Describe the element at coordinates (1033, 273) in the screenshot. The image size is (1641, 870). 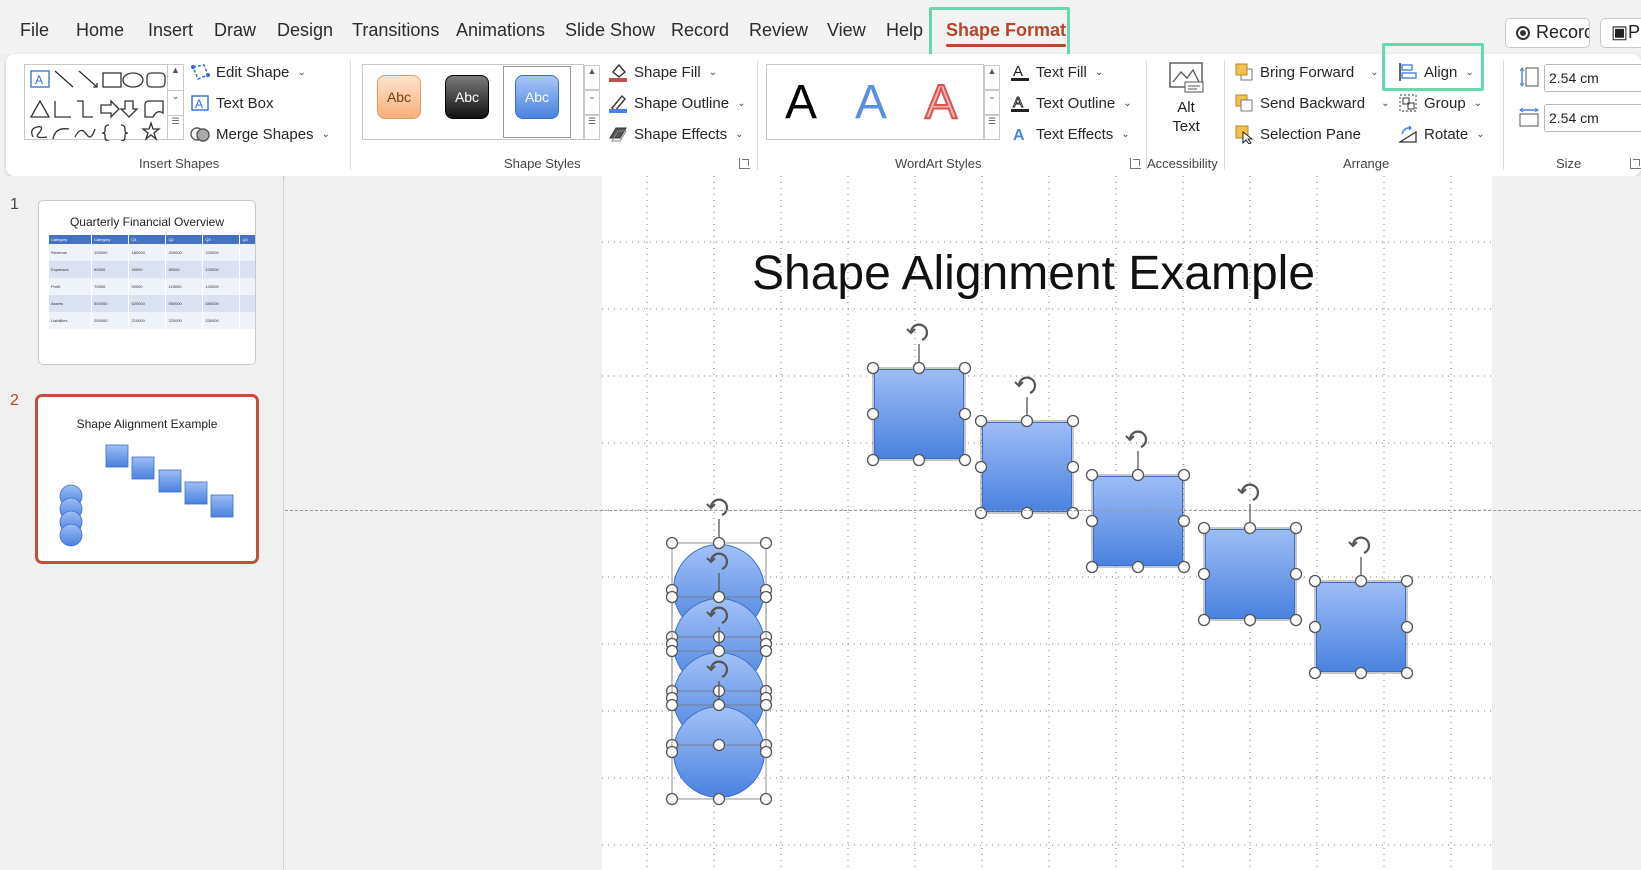
I see `slide-title: Shape Alignment Example` at that location.